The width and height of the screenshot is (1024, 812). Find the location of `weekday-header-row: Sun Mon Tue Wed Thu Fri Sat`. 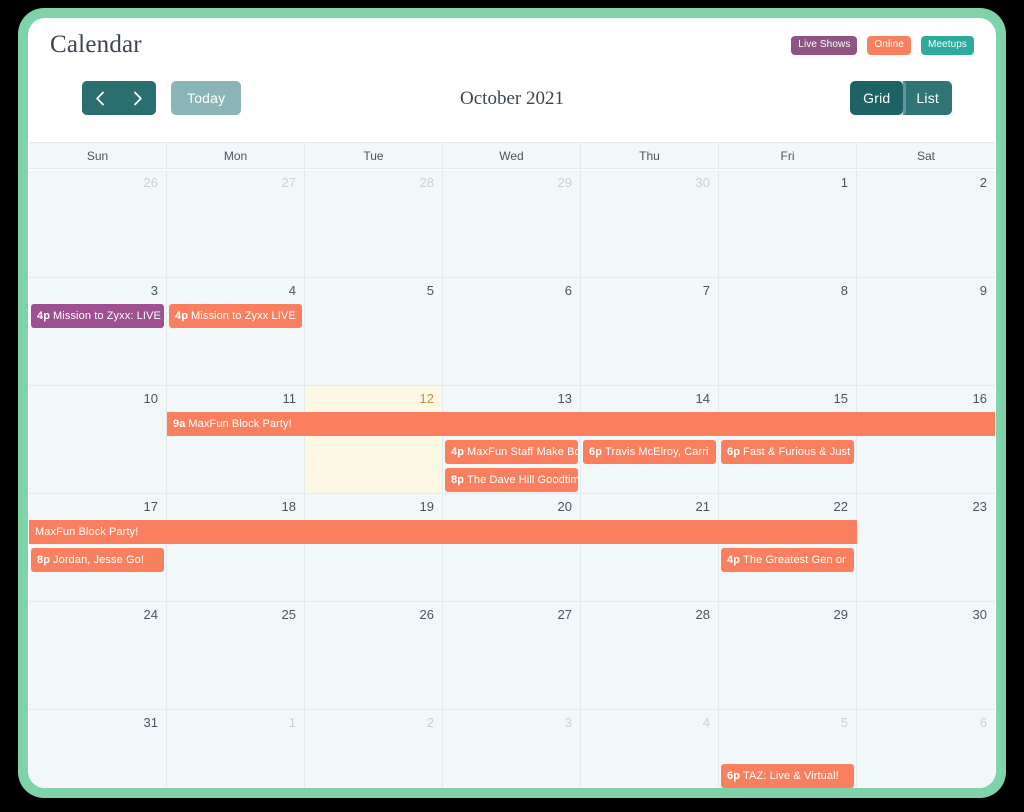

weekday-header-row: Sun Mon Tue Wed Thu Fri Sat is located at coordinates (512, 156).